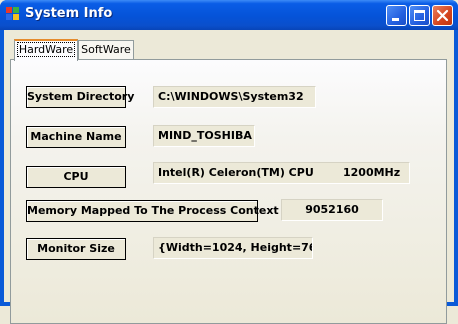 Image resolution: width=458 pixels, height=324 pixels. I want to click on memory-value: 9052160, so click(332, 210).